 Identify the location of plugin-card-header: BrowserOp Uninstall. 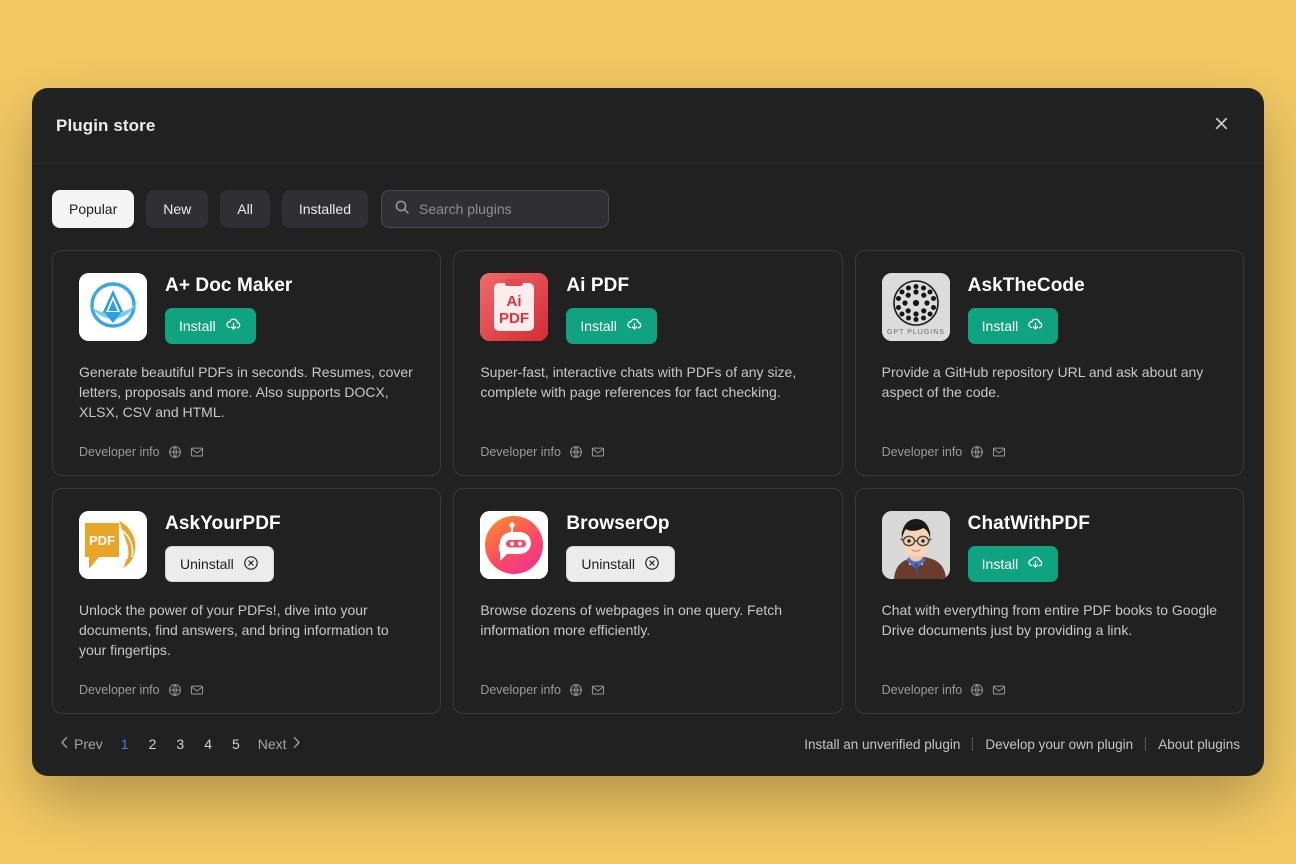
(648, 546).